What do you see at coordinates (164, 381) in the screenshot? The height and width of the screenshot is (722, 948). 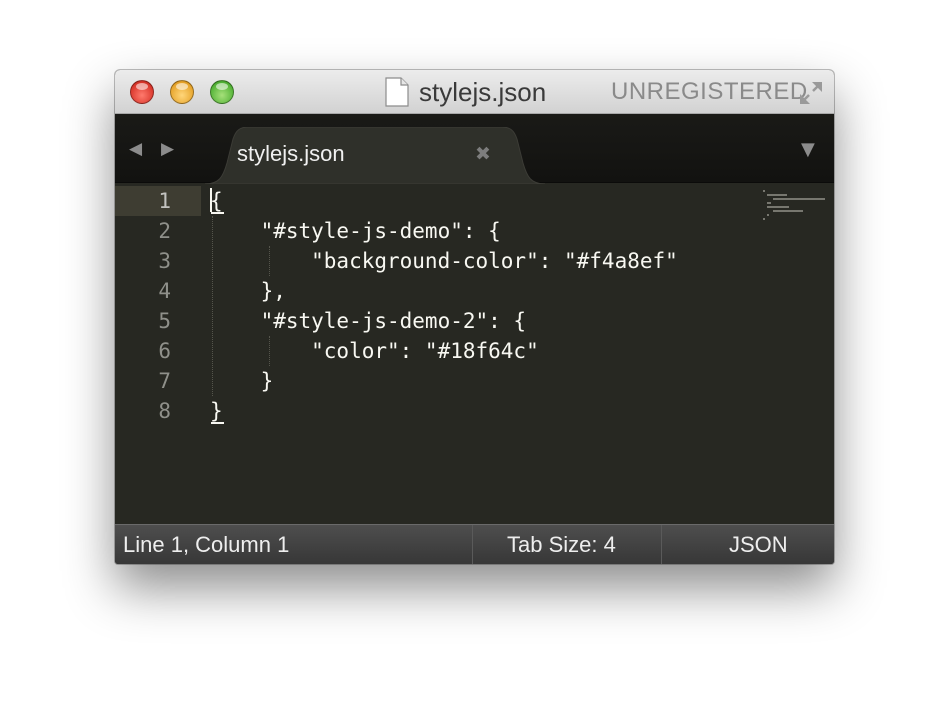 I see `line-number: 7` at bounding box center [164, 381].